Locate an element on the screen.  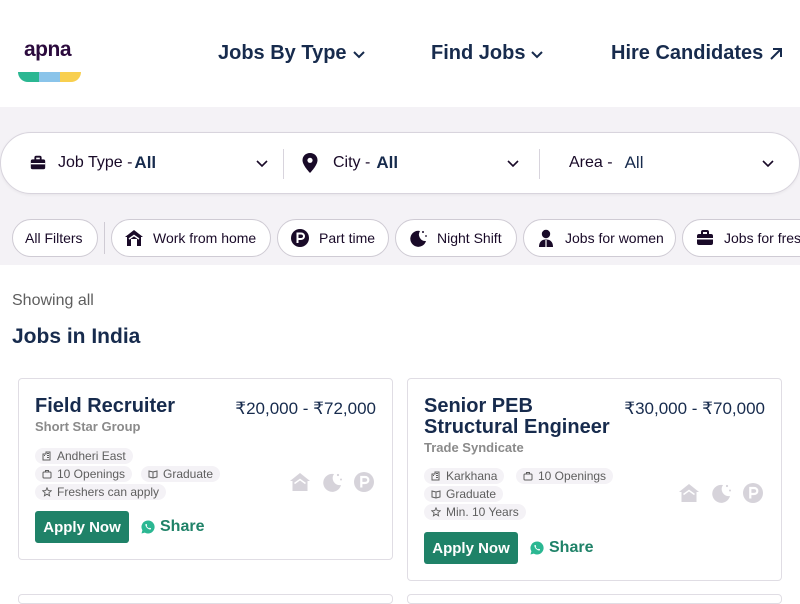
area-value: All is located at coordinates (634, 162).